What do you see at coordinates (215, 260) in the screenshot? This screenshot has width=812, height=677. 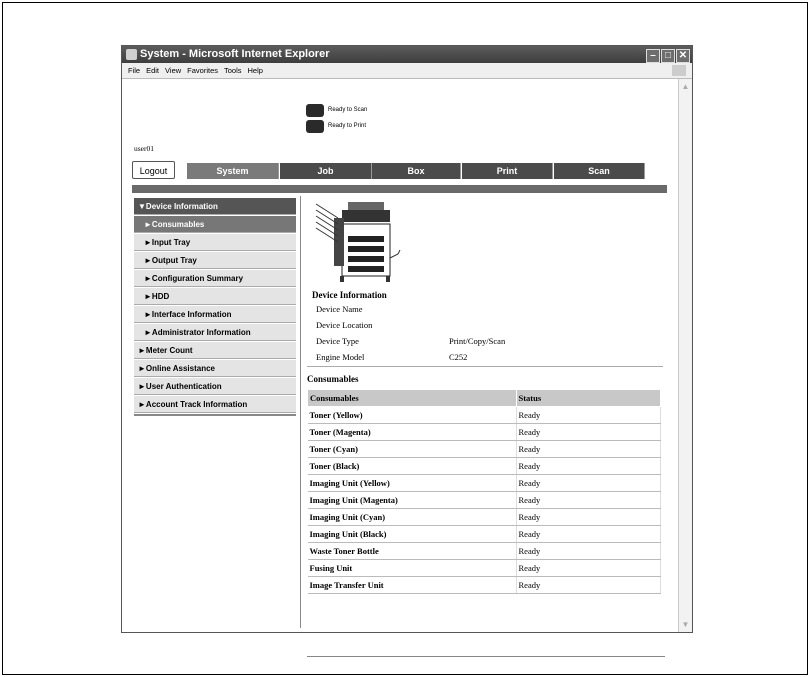 I see `sidebar-item-output-tray: ►Output Tray` at bounding box center [215, 260].